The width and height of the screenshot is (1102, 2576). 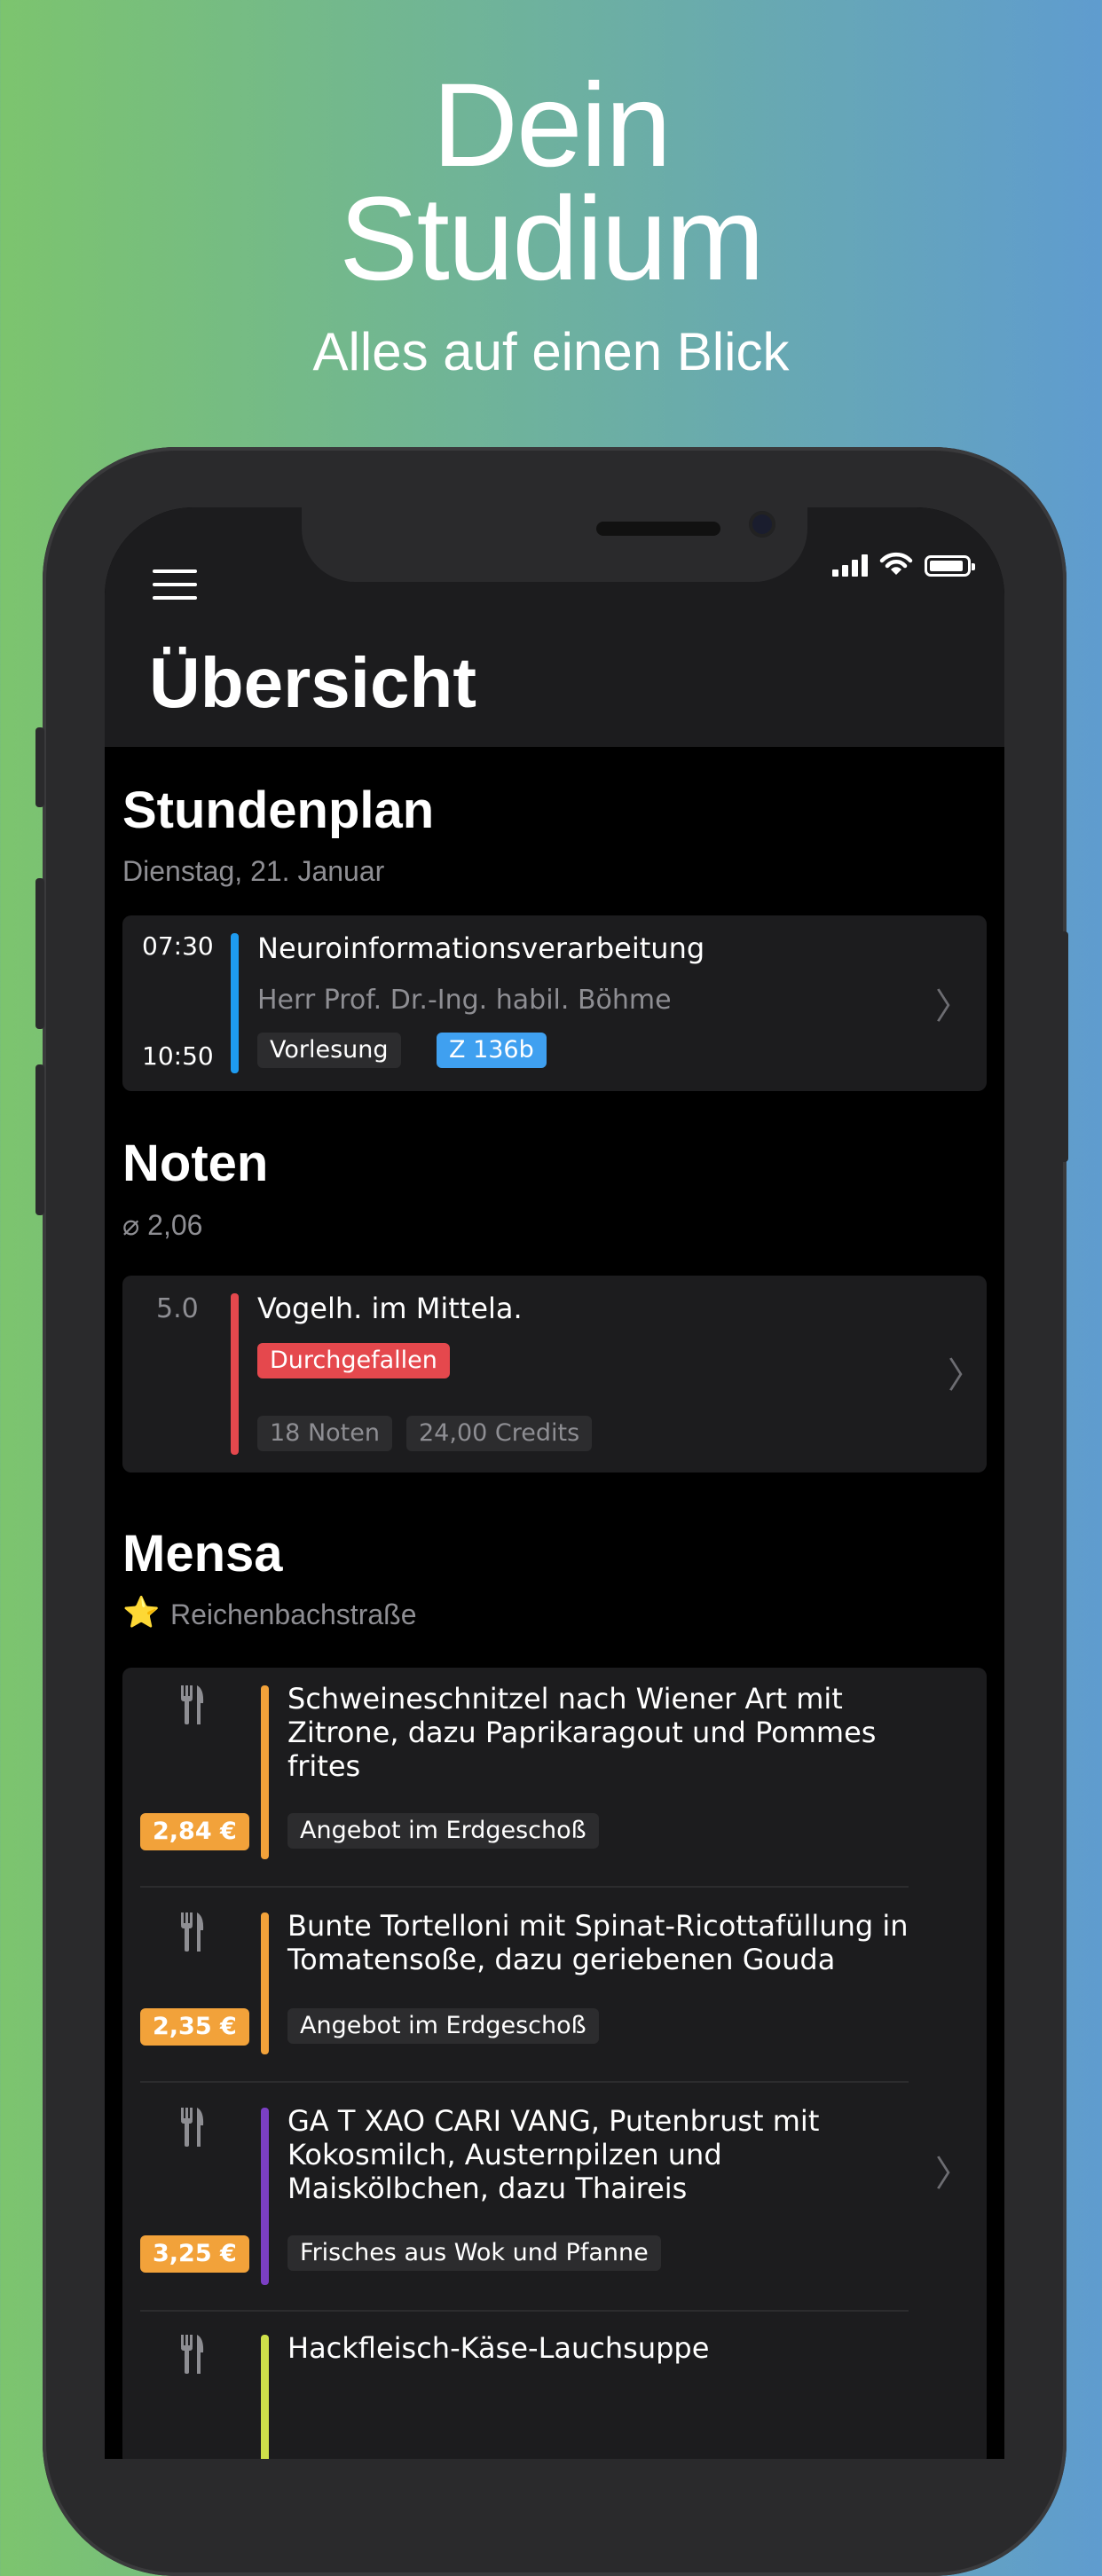 What do you see at coordinates (39, 953) in the screenshot?
I see `phone-side-button-volume-up` at bounding box center [39, 953].